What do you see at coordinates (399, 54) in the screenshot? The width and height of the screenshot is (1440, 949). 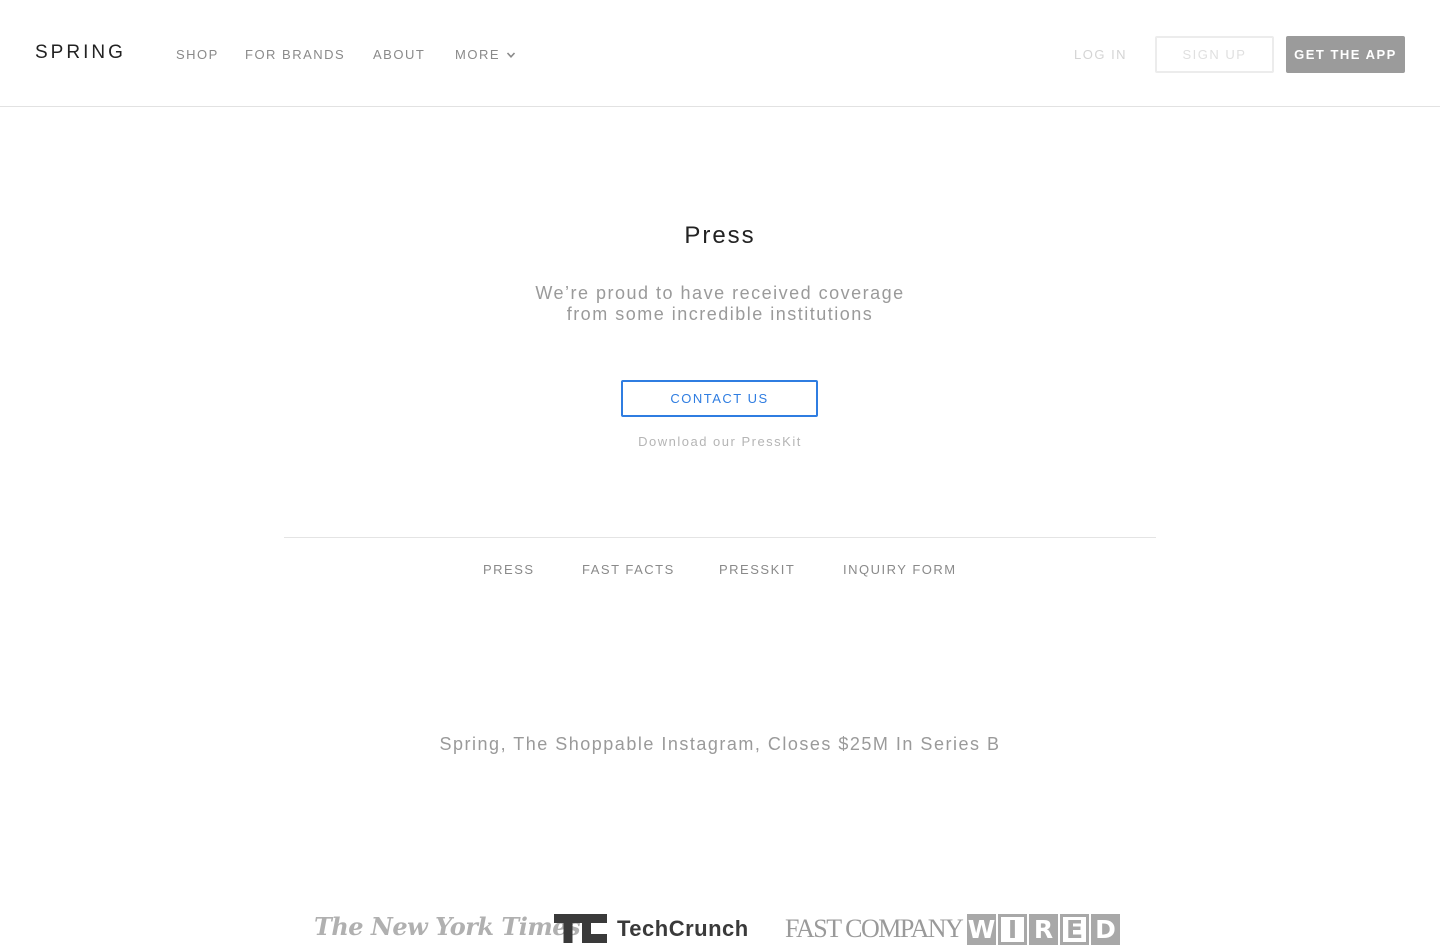 I see `nav-about: ABOUT` at bounding box center [399, 54].